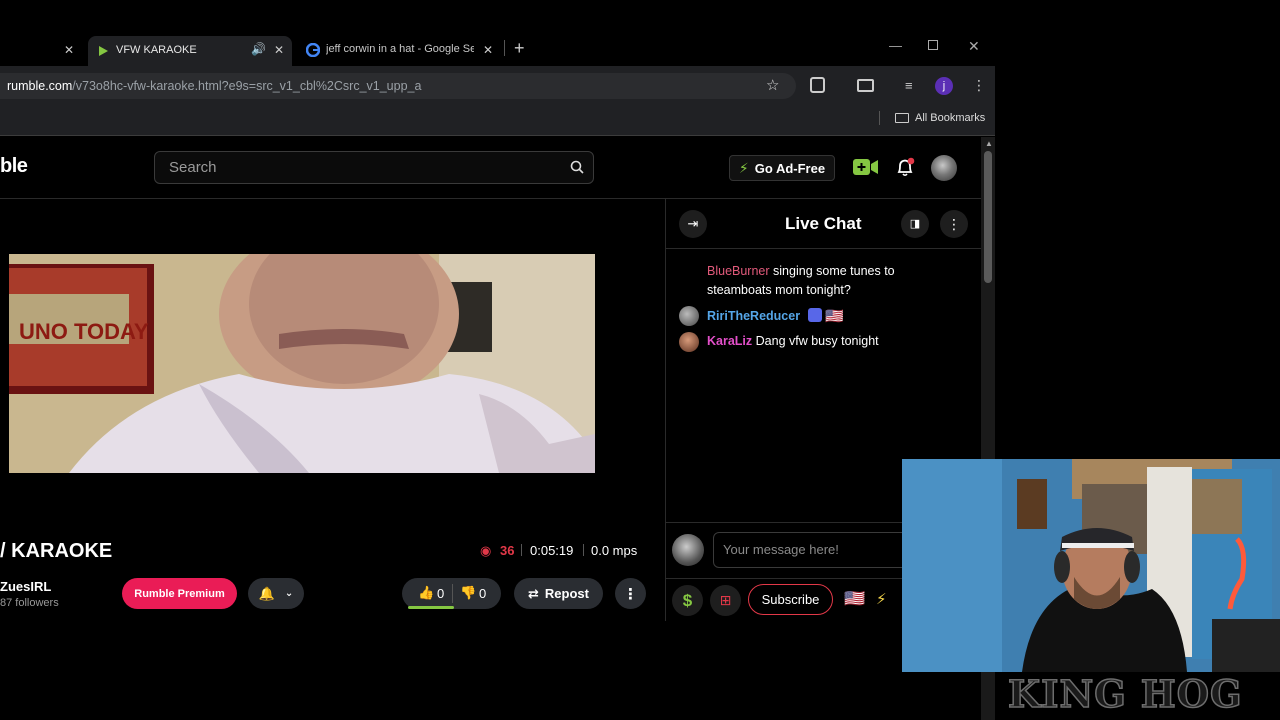  What do you see at coordinates (43, 50) in the screenshot?
I see `tab-previous: ✕` at bounding box center [43, 50].